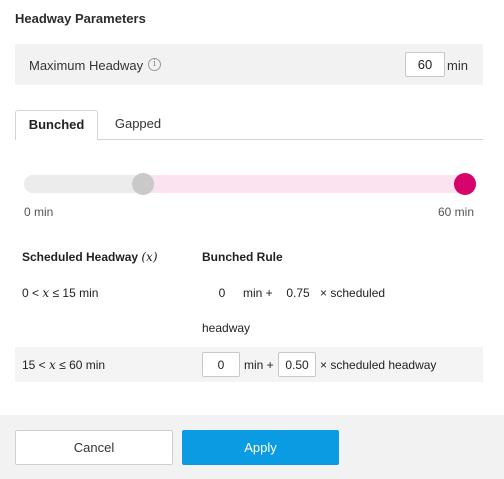 This screenshot has height=479, width=504. What do you see at coordinates (222, 293) in the screenshot?
I see `row-1-offset-value: 0` at bounding box center [222, 293].